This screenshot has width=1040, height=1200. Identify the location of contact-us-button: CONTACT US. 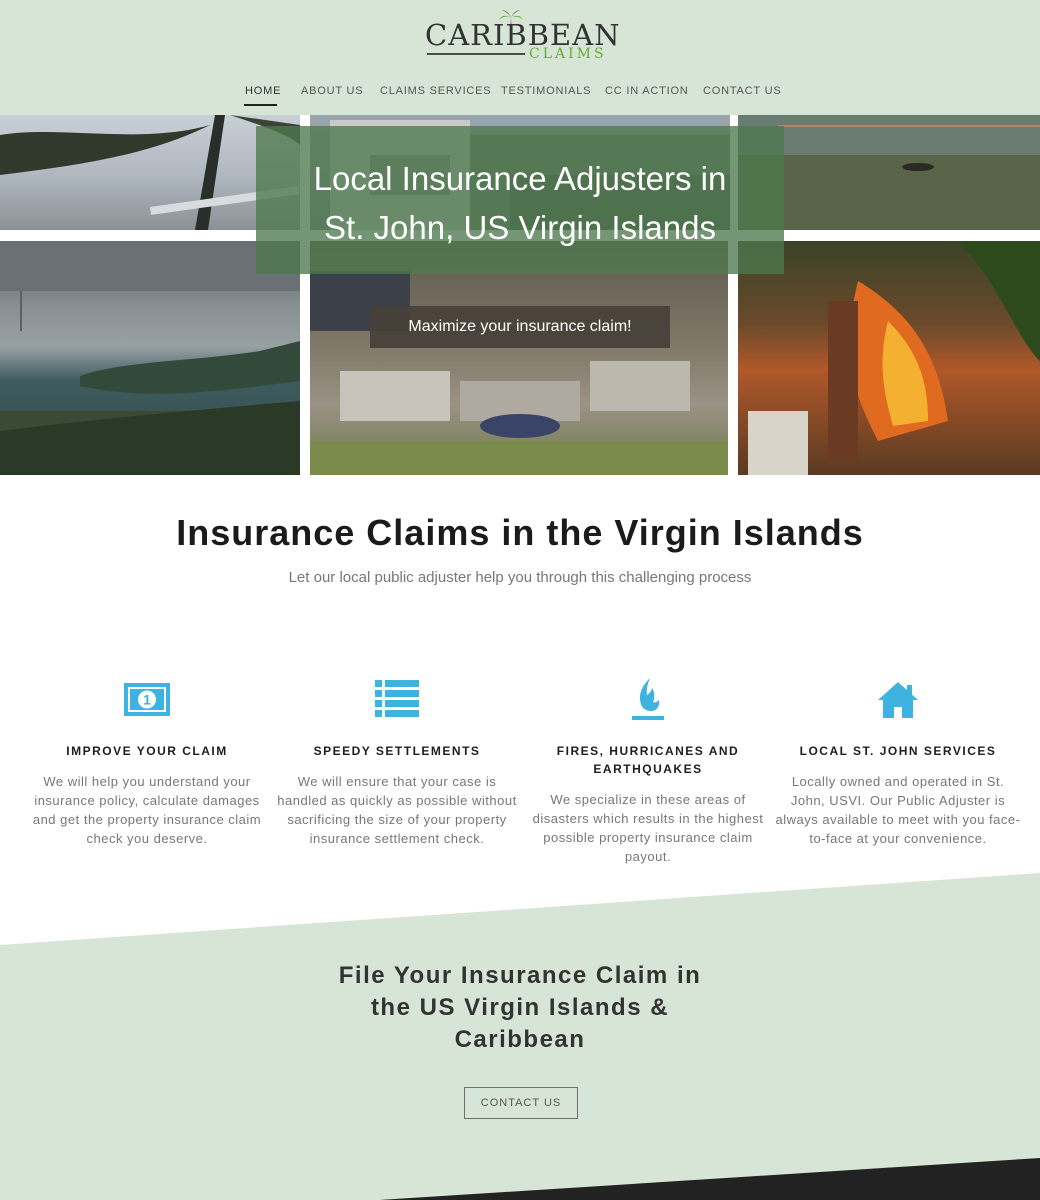
(521, 1103).